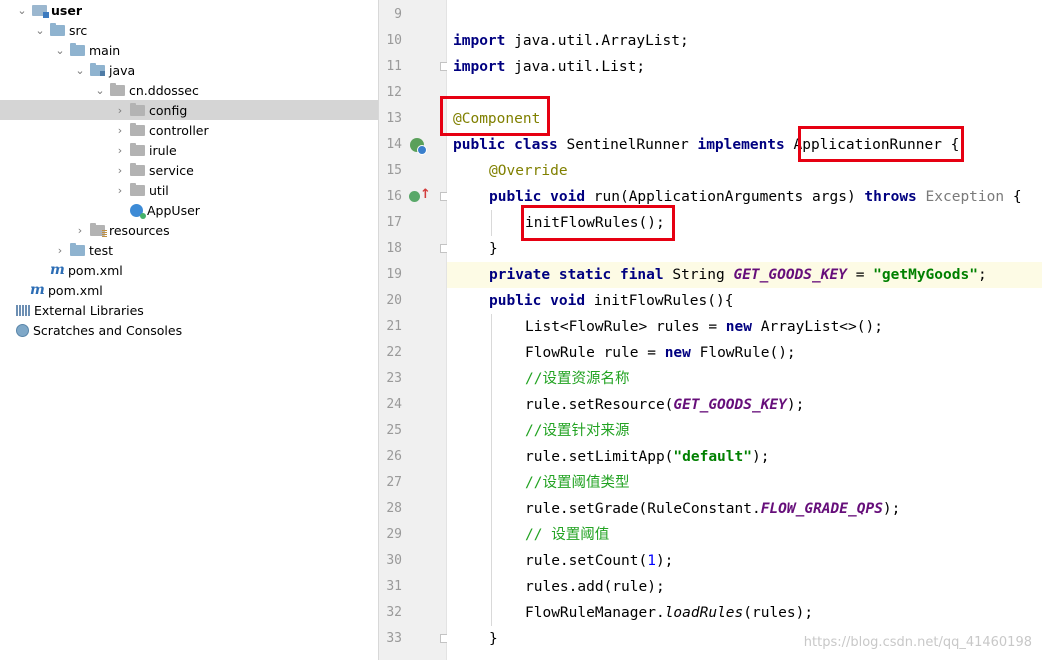 The image size is (1042, 660). Describe the element at coordinates (394, 144) in the screenshot. I see `line-number: 14` at that location.